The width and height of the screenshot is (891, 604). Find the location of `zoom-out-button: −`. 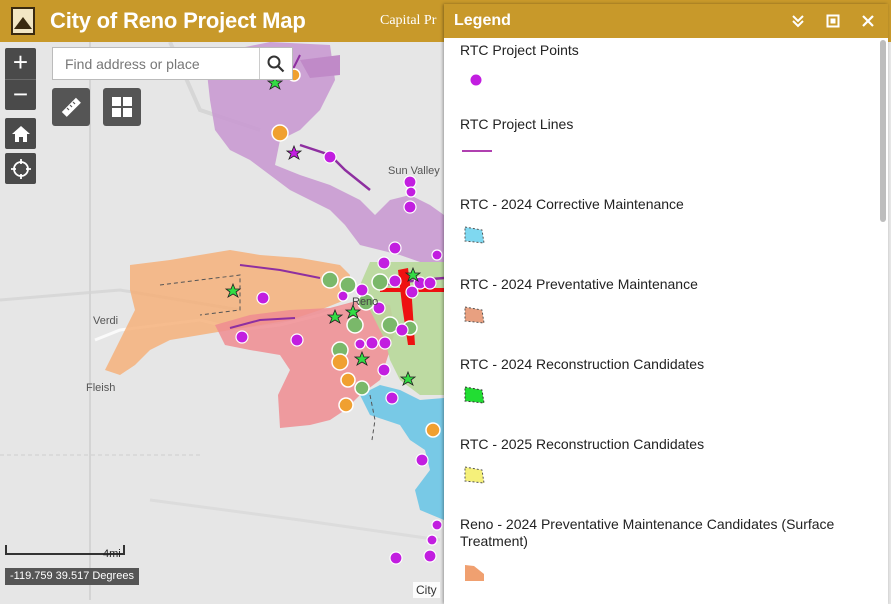

zoom-out-button: − is located at coordinates (20, 94).